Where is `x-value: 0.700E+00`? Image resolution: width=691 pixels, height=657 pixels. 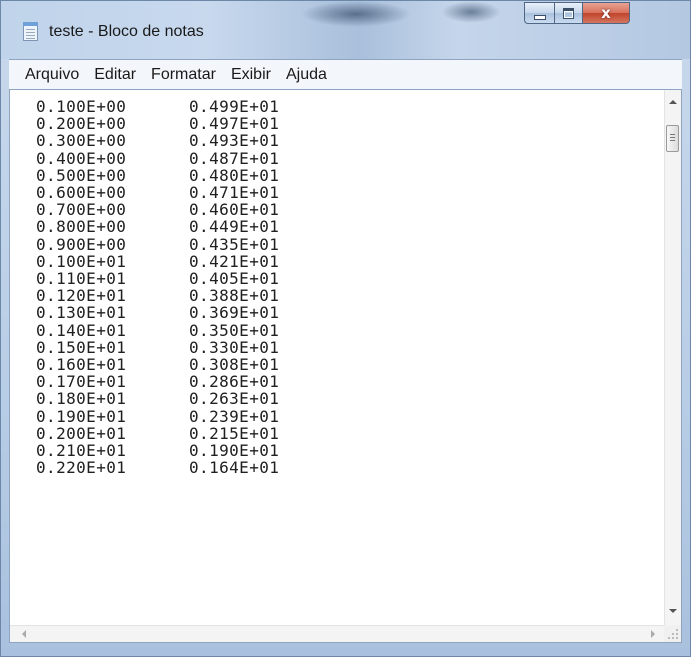 x-value: 0.700E+00 is located at coordinates (81, 210).